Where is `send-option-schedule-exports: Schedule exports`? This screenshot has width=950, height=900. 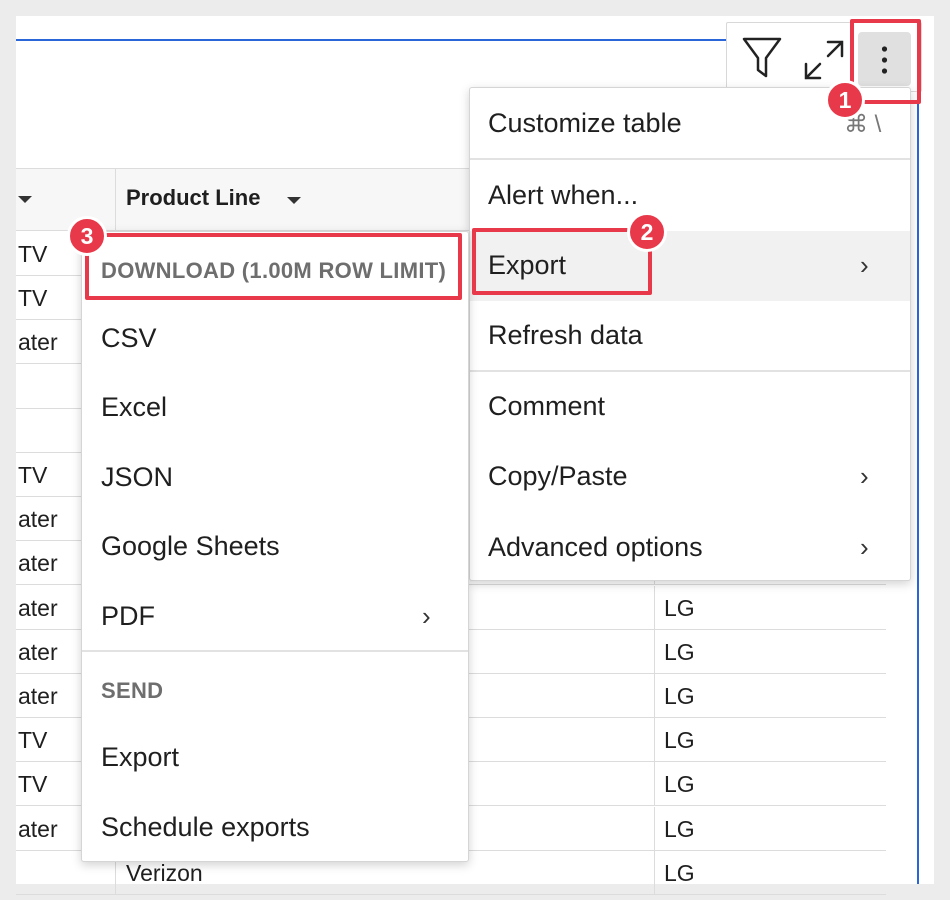 send-option-schedule-exports: Schedule exports is located at coordinates (205, 827).